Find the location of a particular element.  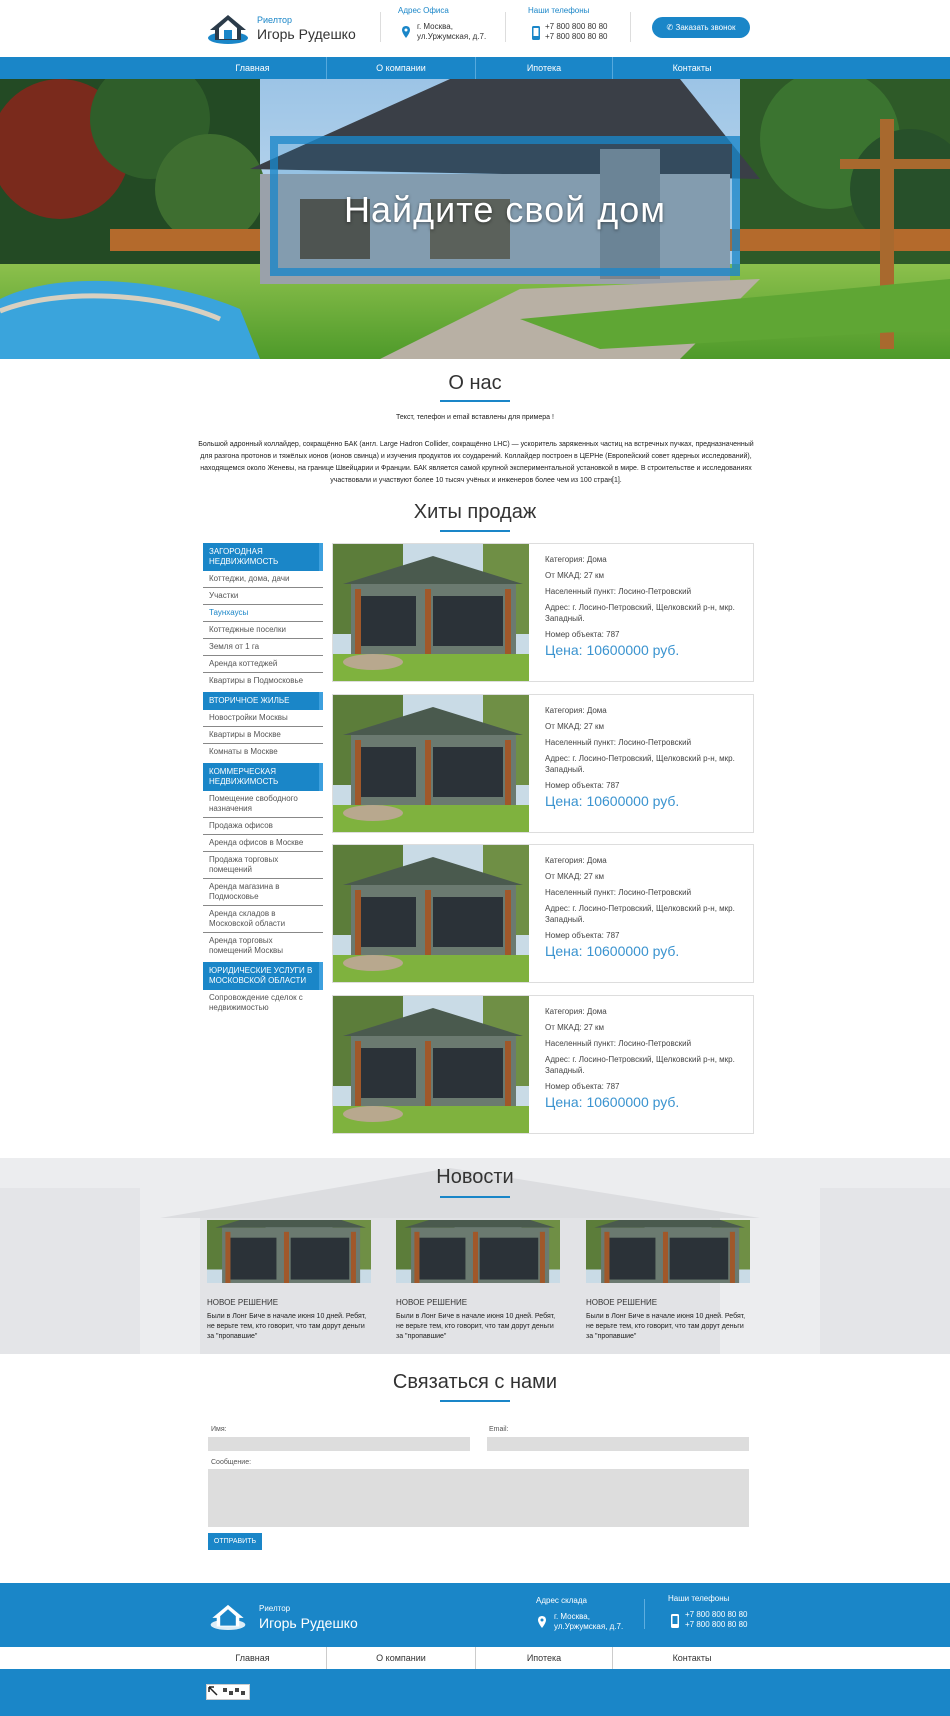

nav-item-home: Главная is located at coordinates (253, 68).